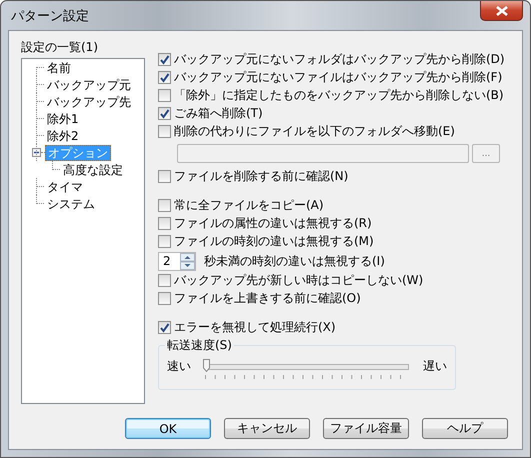 This screenshot has width=531, height=458. Describe the element at coordinates (249, 205) in the screenshot. I see `checkbox-label: 常に全ファイルをコピー(A)` at that location.